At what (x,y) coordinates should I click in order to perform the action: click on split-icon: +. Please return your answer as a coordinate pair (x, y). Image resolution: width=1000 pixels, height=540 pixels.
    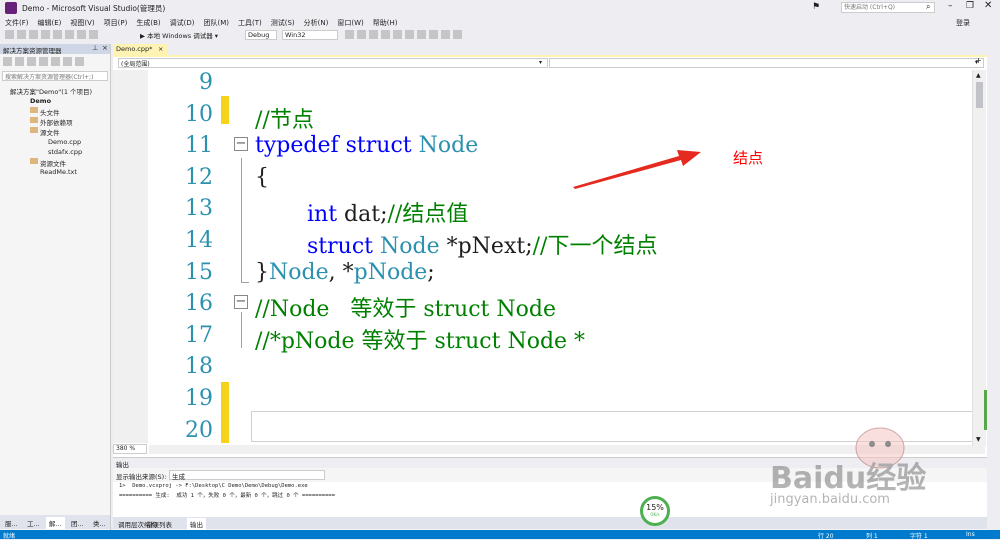
    Looking at the image, I should click on (978, 60).